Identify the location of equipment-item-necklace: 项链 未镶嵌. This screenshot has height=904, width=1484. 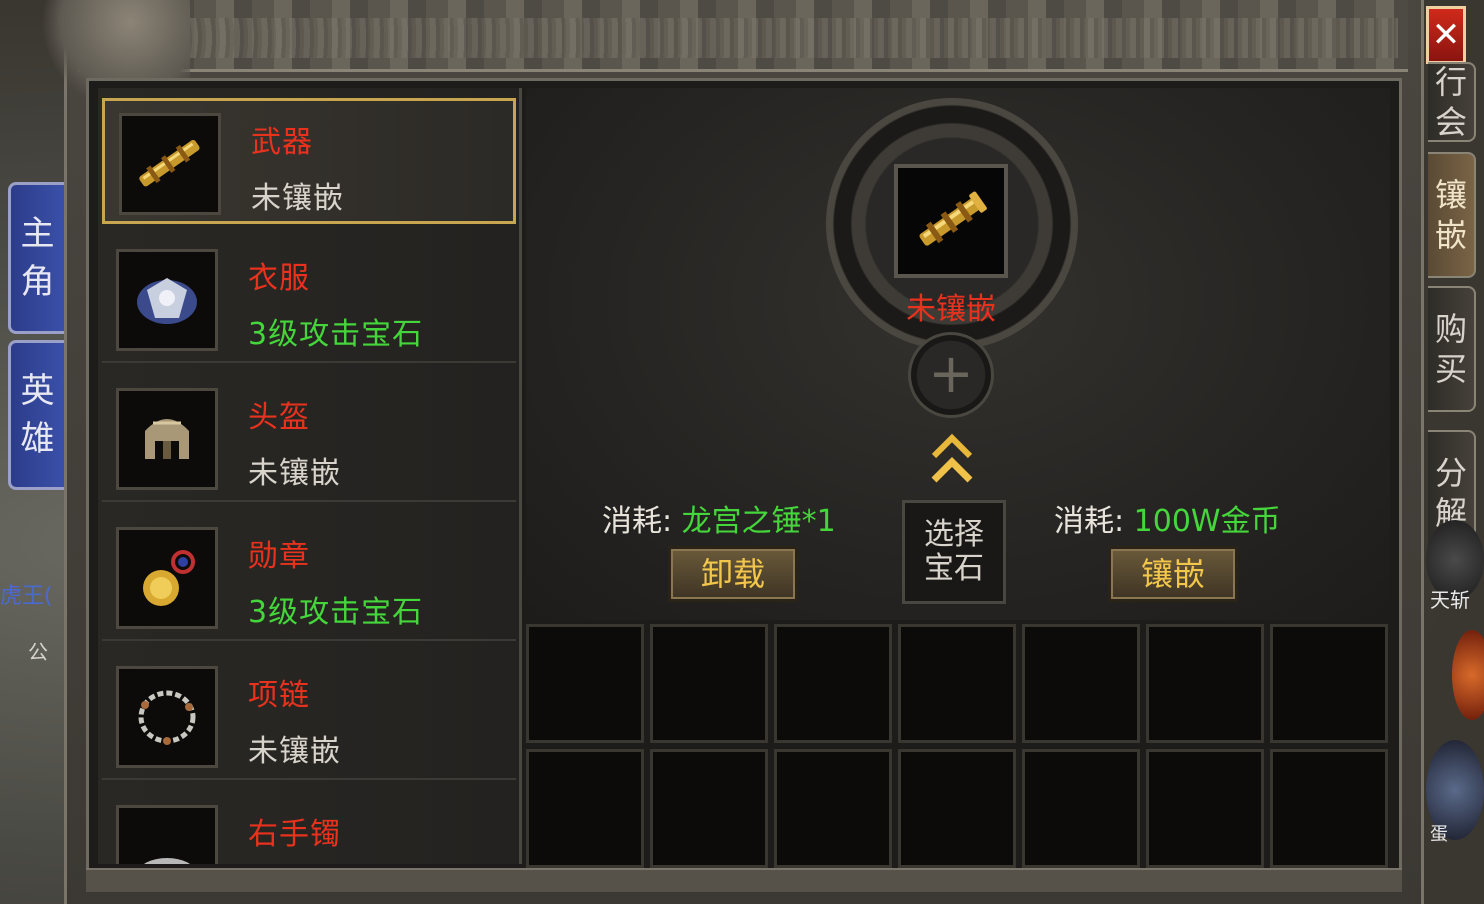
(309, 717).